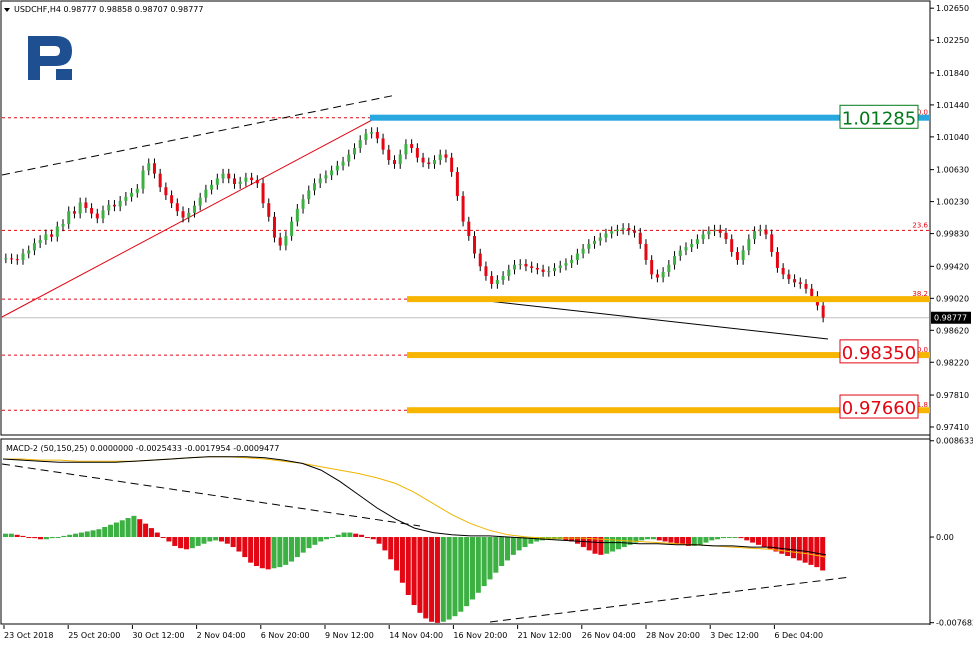  Describe the element at coordinates (920, 225) in the screenshot. I see `fib-level-label: 23.6` at that location.